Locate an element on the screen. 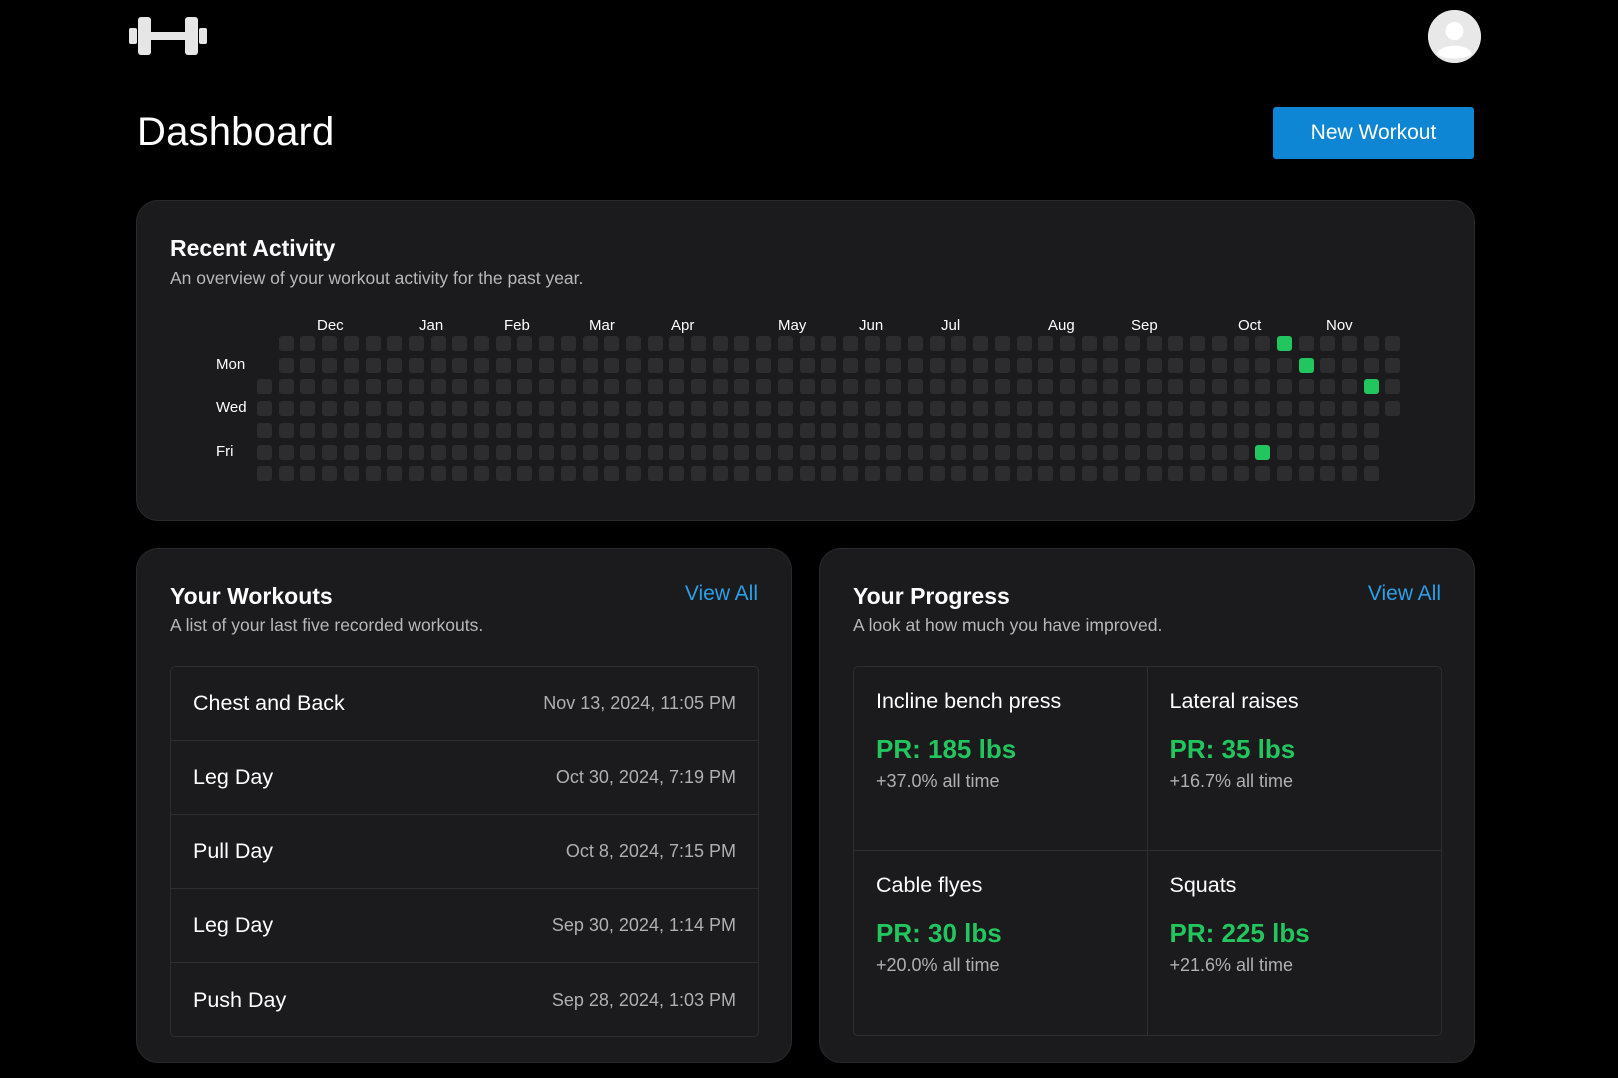 The width and height of the screenshot is (1618, 1078). workout-row: Push Day Sep 28, 2024, 1:03 PM is located at coordinates (464, 999).